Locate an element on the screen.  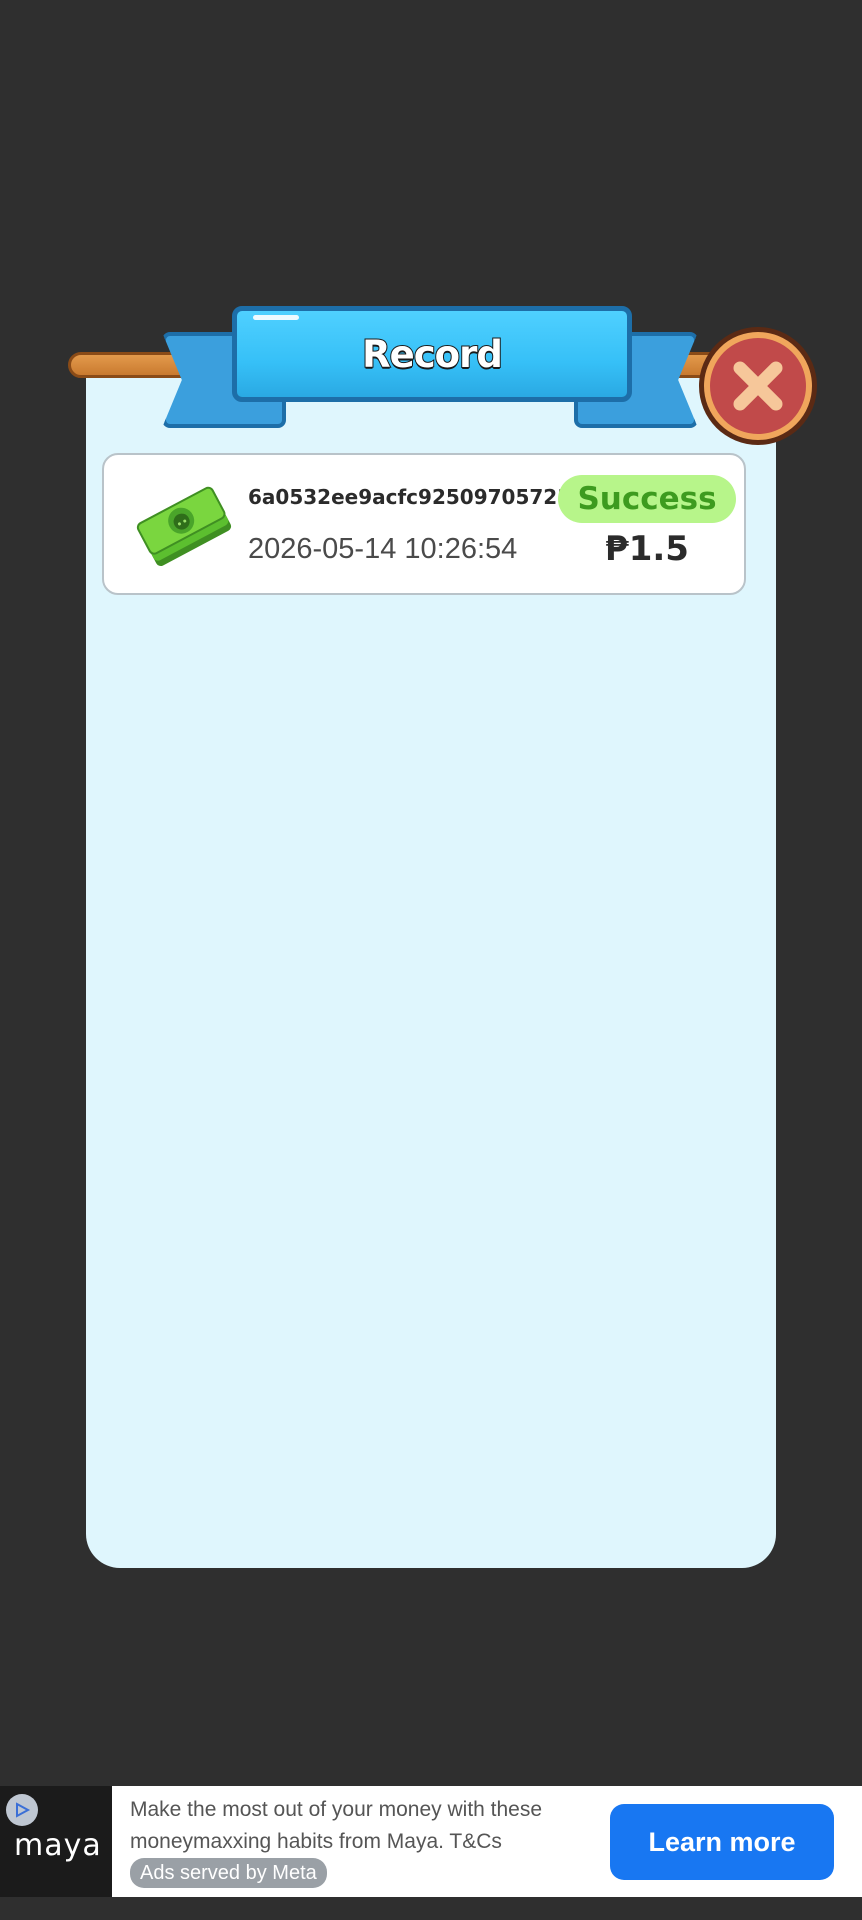
close-button is located at coordinates (758, 386).